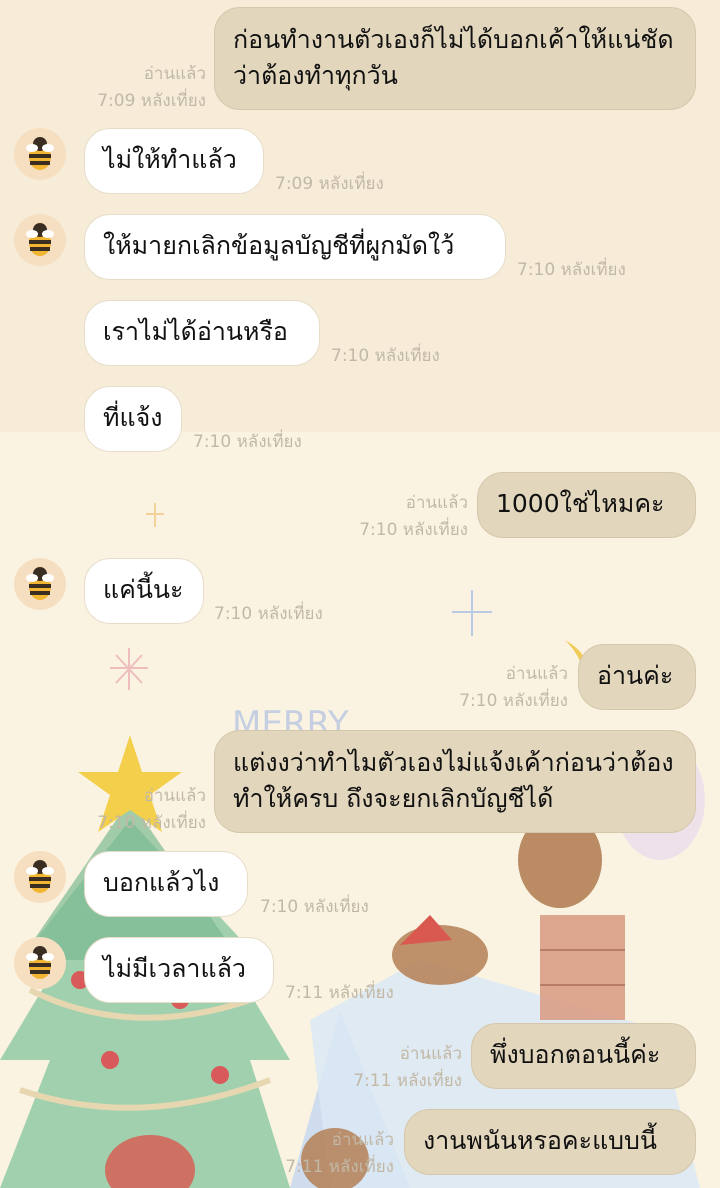  What do you see at coordinates (195, 331) in the screenshot?
I see `message-text: เราไม่ได้อ่านหรือ` at bounding box center [195, 331].